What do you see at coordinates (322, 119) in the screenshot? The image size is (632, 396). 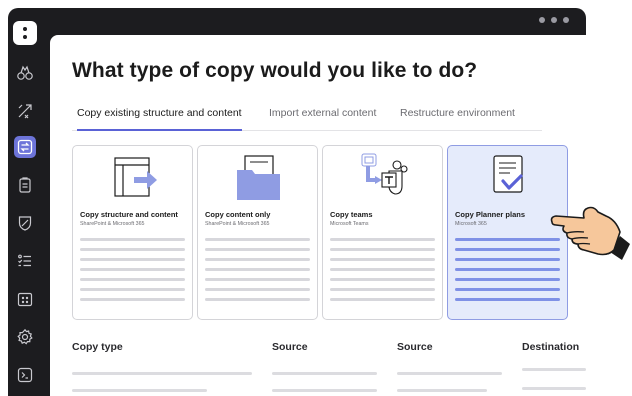 I see `tab-import-external: Import external content` at bounding box center [322, 119].